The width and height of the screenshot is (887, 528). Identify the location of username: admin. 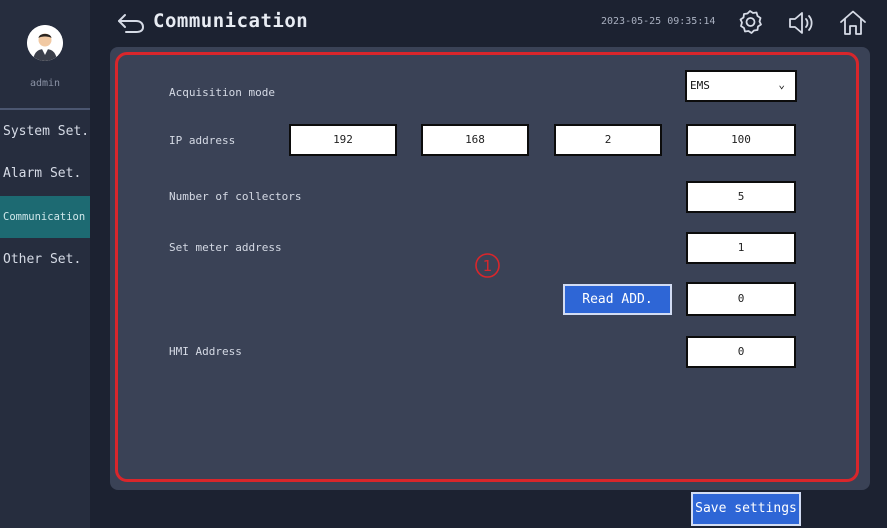
(45, 83).